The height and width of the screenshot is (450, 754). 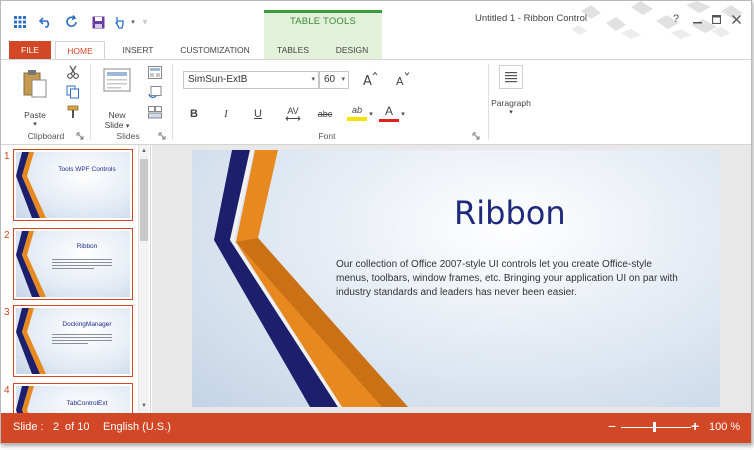 I want to click on qat-dropdown-icon: ▾, so click(x=133, y=22).